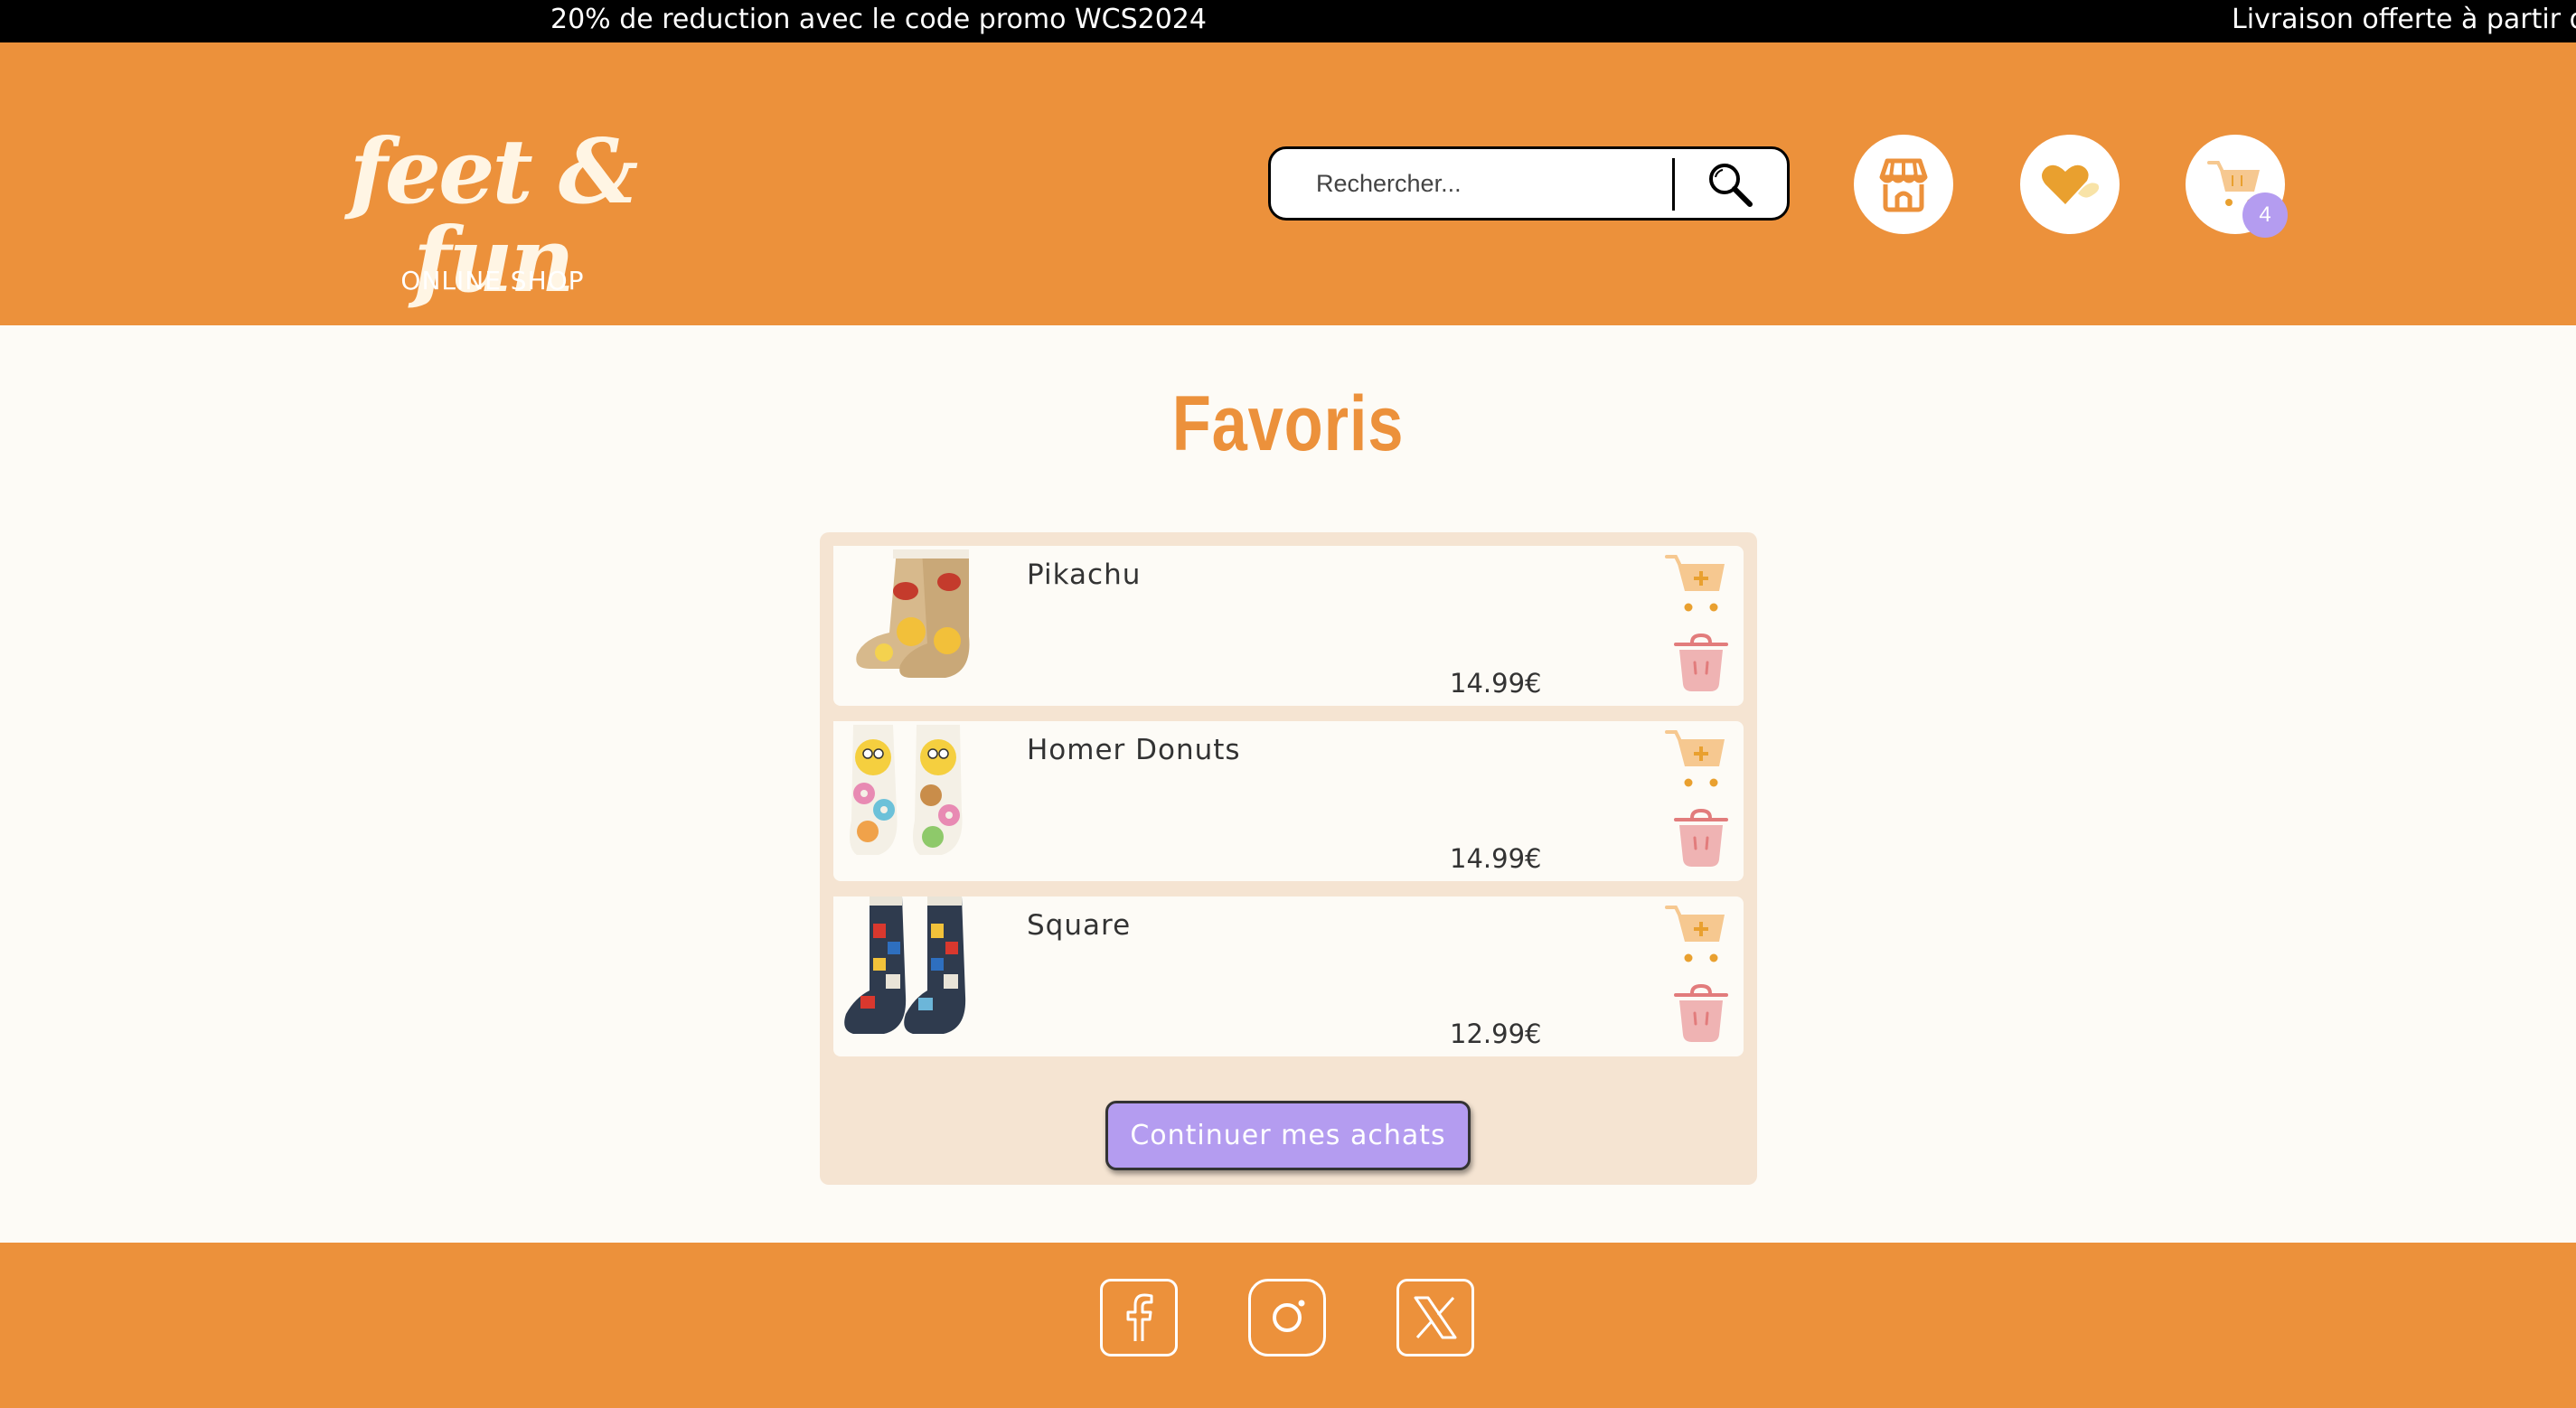  Describe the element at coordinates (906, 968) in the screenshot. I see `product-image-square` at that location.